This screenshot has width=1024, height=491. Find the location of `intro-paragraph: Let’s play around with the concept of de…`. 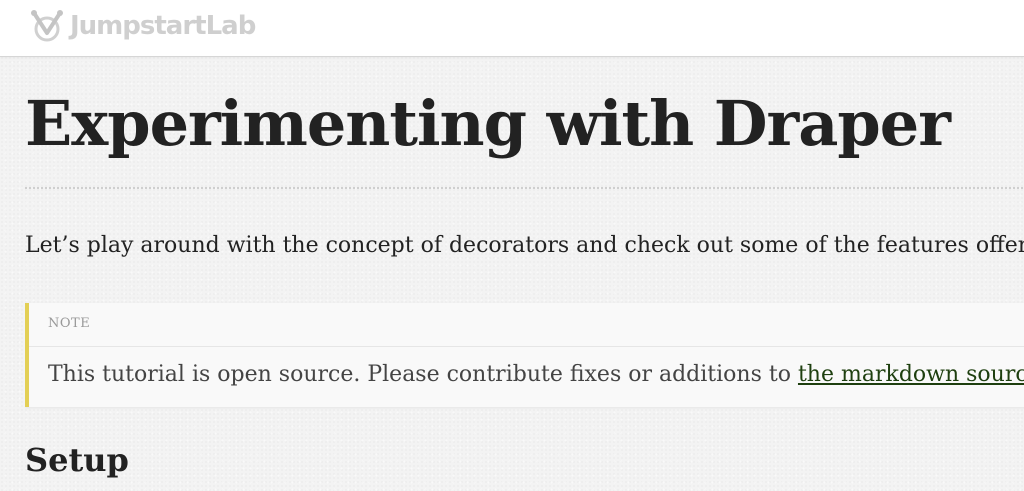

intro-paragraph: Let’s play around with the concept of de… is located at coordinates (524, 245).